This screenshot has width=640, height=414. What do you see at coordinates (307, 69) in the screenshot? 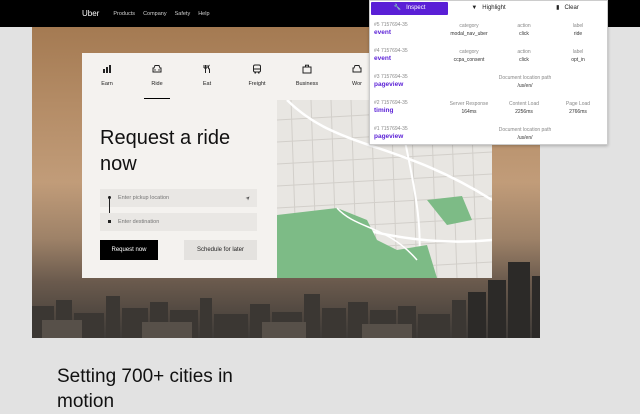
I see `briefcase-icon` at bounding box center [307, 69].